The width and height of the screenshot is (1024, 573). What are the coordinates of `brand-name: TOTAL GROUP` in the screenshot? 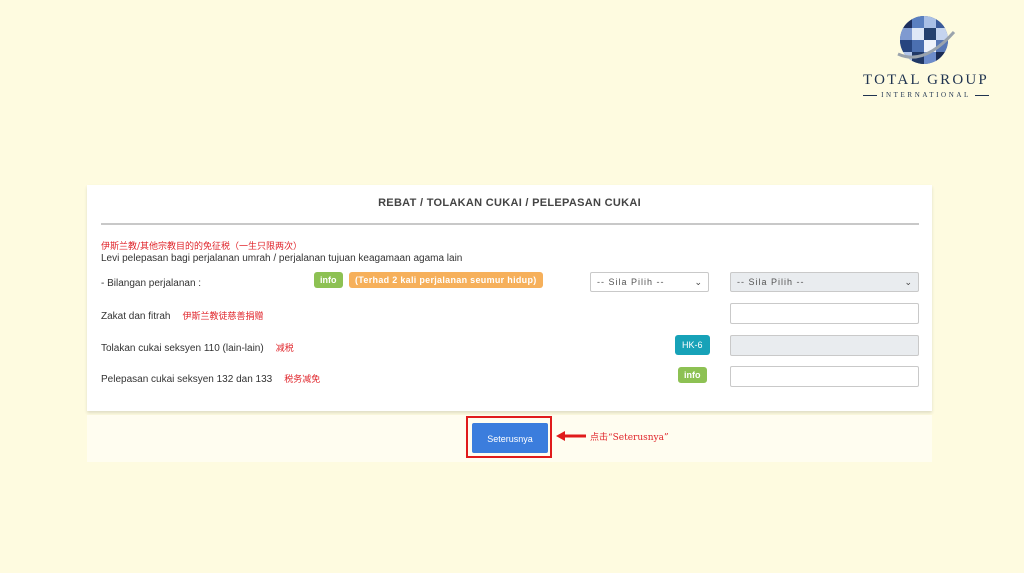 It's located at (926, 80).